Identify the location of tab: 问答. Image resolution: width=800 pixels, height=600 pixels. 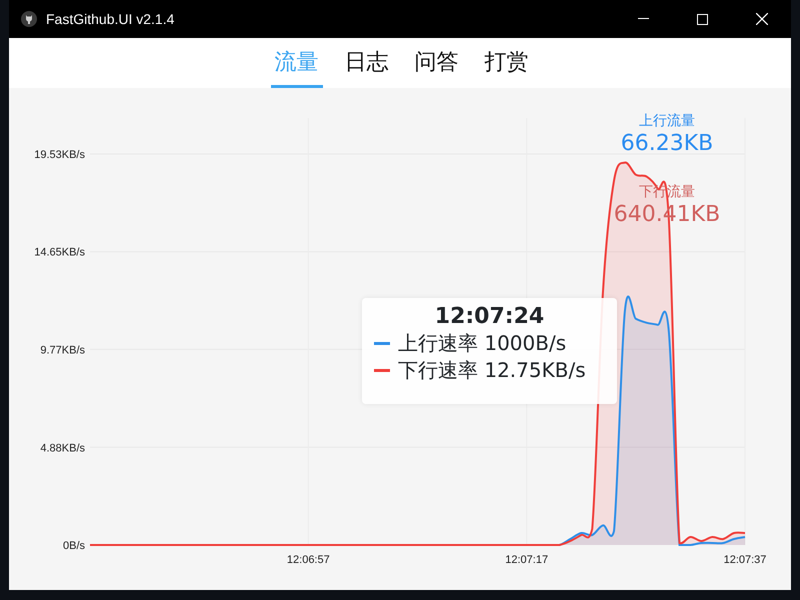
(436, 63).